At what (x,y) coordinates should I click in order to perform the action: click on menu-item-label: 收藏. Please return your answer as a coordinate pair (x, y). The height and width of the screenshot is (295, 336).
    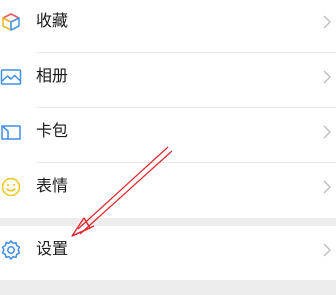
    Looking at the image, I should click on (52, 20).